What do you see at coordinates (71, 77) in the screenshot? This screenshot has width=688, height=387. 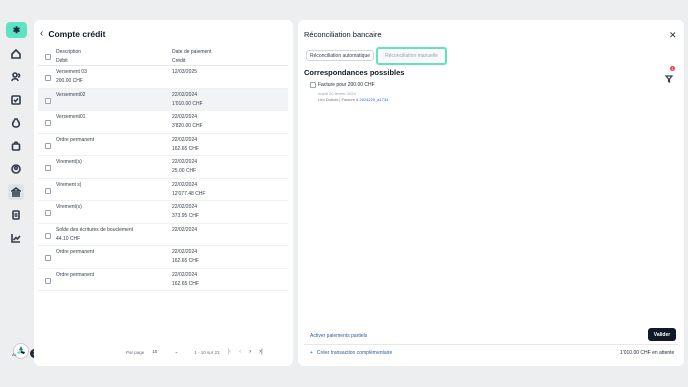 I see `row-description: Versement 03 200.00 CHF` at bounding box center [71, 77].